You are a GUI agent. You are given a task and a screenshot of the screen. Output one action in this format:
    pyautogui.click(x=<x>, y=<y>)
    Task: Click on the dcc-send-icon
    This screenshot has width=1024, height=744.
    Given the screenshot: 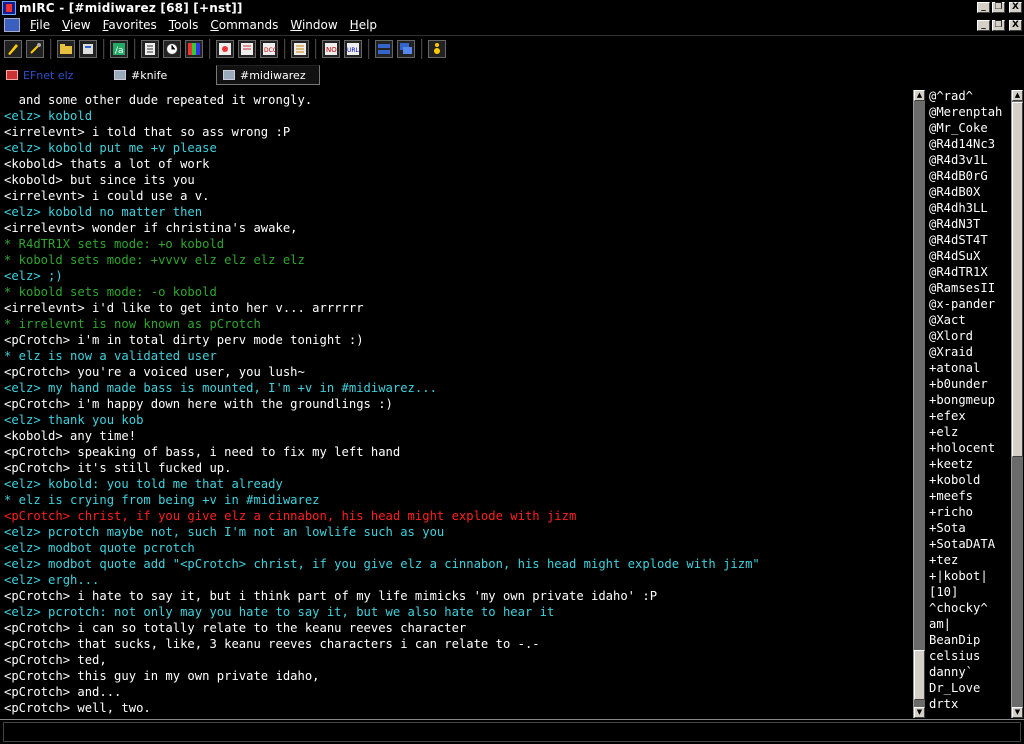 What is the action you would take?
    pyautogui.click(x=150, y=49)
    